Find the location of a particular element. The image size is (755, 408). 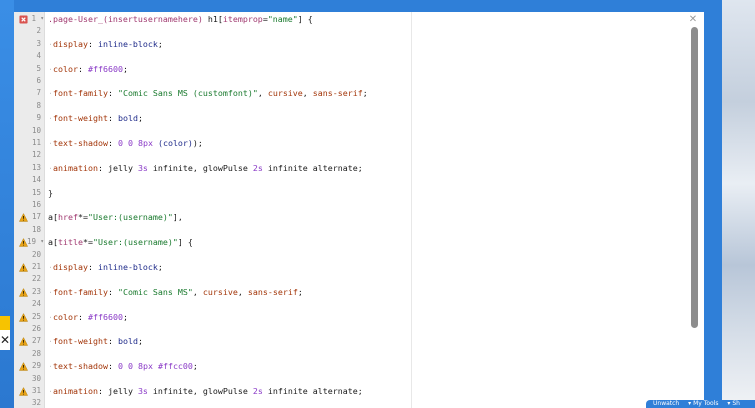

code-token: } is located at coordinates (50, 192).